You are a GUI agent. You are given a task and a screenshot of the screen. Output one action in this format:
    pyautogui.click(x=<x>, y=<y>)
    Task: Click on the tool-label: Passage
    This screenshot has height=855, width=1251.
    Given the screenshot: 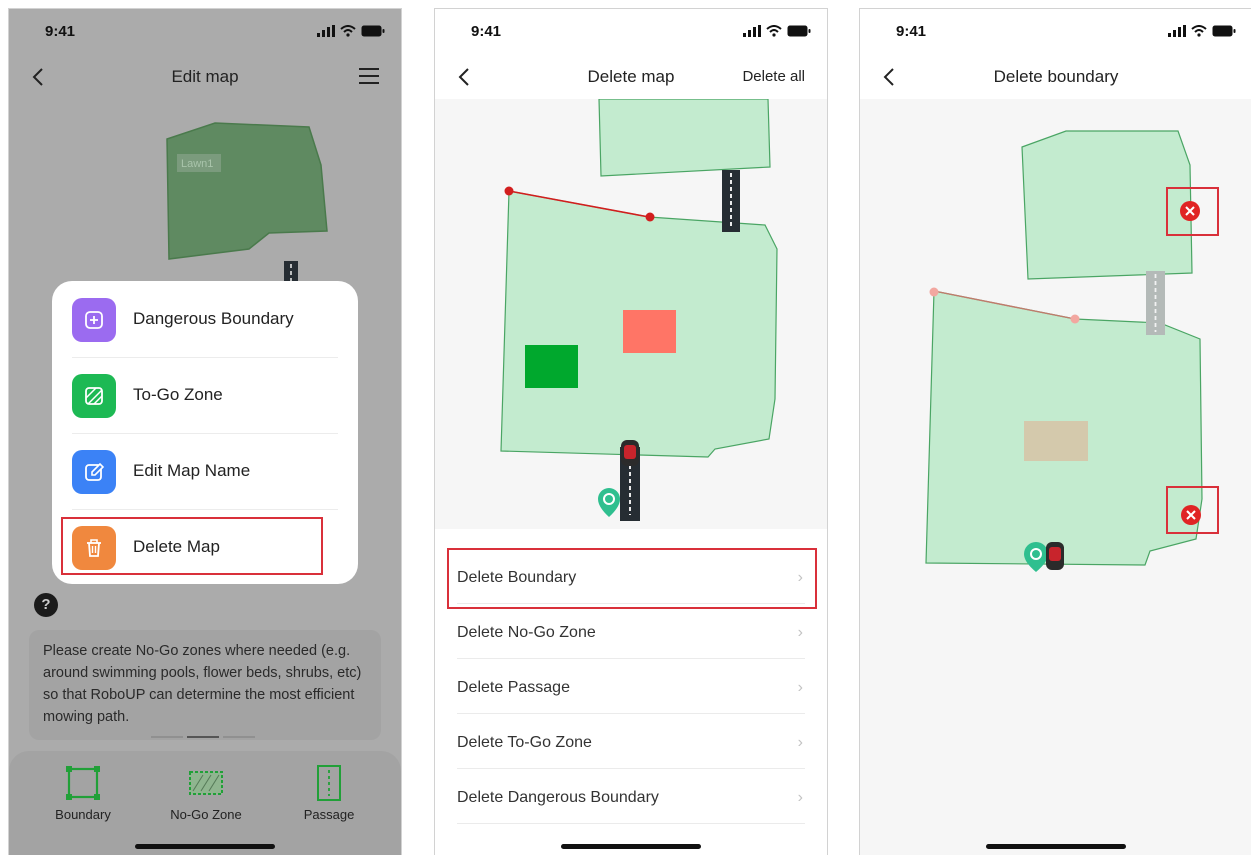 What is the action you would take?
    pyautogui.click(x=329, y=814)
    